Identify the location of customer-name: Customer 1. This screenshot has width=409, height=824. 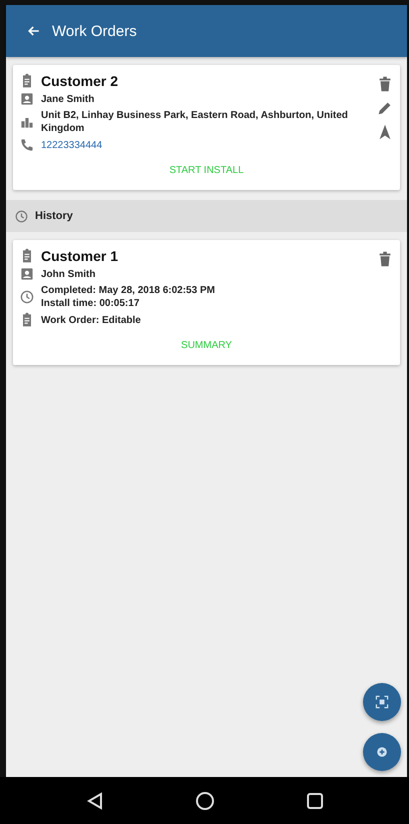
(79, 256).